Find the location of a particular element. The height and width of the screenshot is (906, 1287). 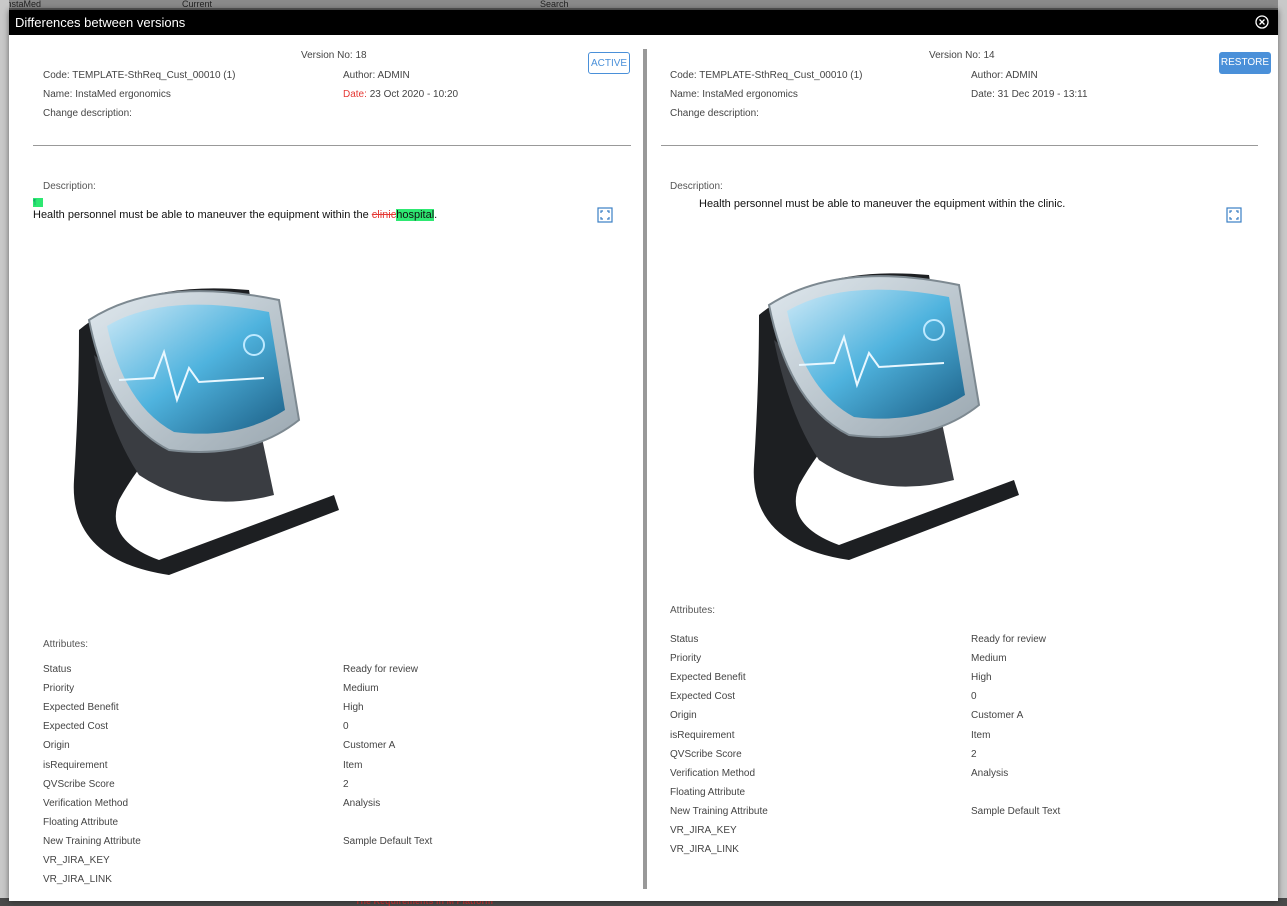

attribute-row: Expected Benefit High is located at coordinates (950, 679).